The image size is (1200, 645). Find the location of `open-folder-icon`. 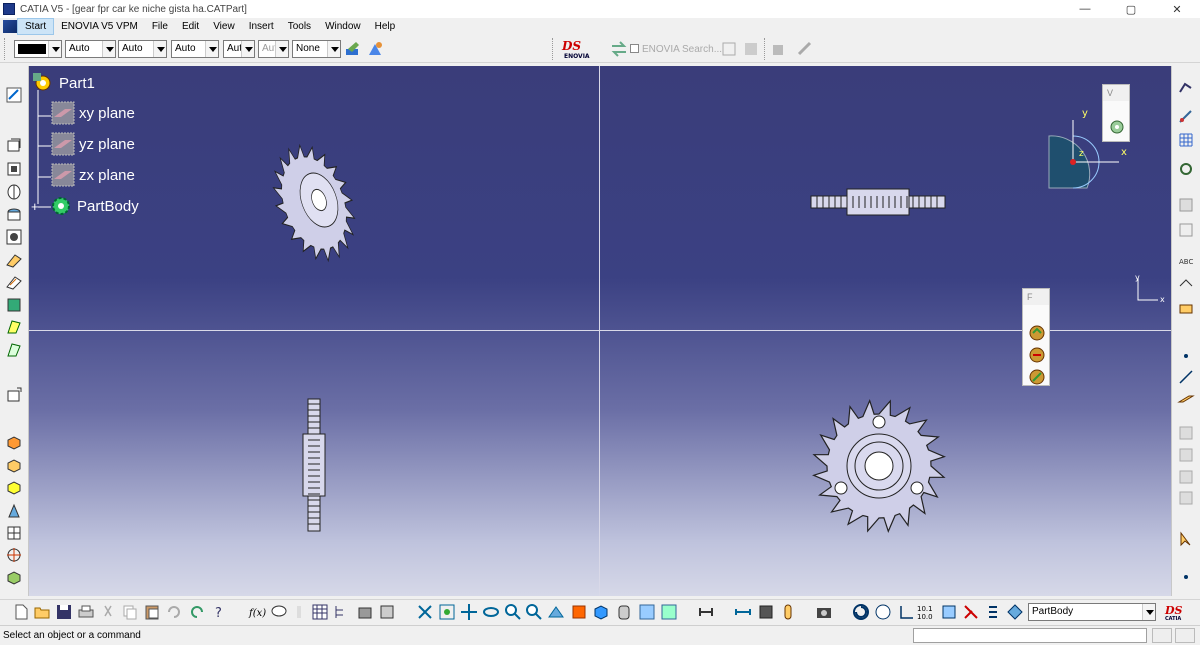

open-folder-icon is located at coordinates (42, 612).